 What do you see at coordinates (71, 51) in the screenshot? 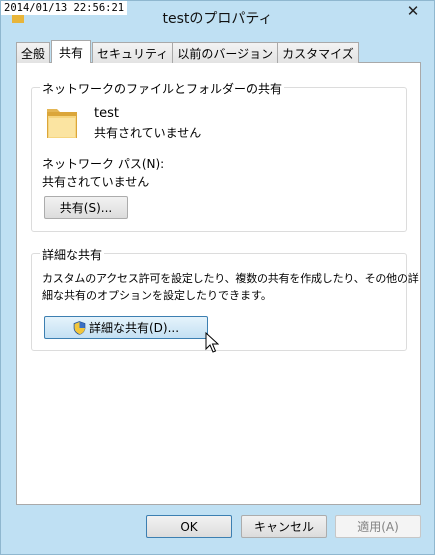
I see `tab-sharing: 共有` at bounding box center [71, 51].